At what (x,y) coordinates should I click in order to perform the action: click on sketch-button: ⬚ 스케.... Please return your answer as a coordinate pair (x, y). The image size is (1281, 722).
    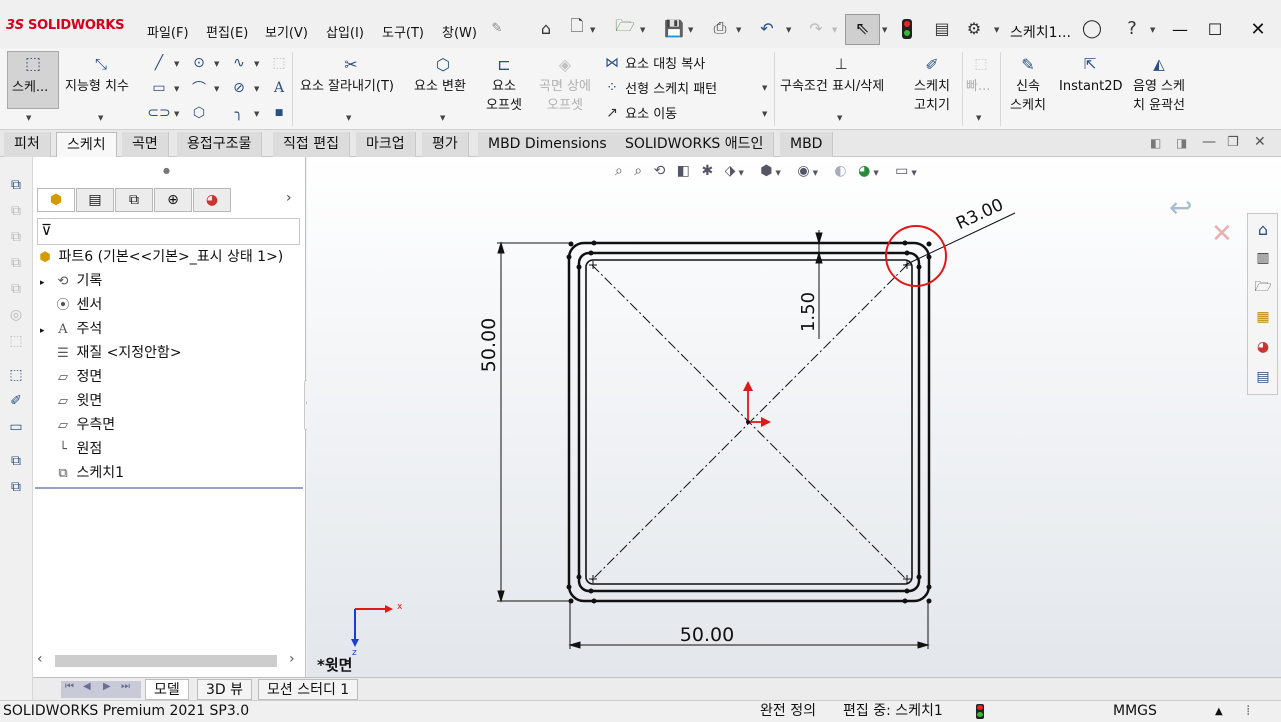
    Looking at the image, I should click on (33, 80).